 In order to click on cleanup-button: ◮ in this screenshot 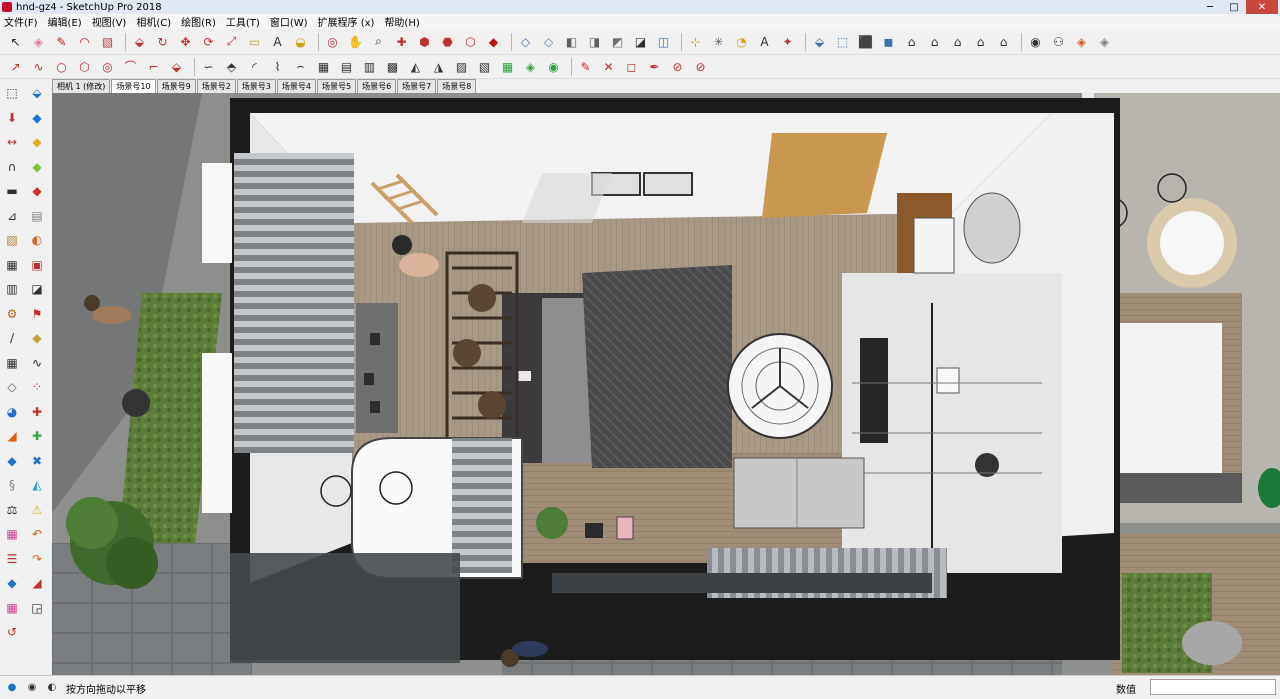, I will do `click(438, 66)`.